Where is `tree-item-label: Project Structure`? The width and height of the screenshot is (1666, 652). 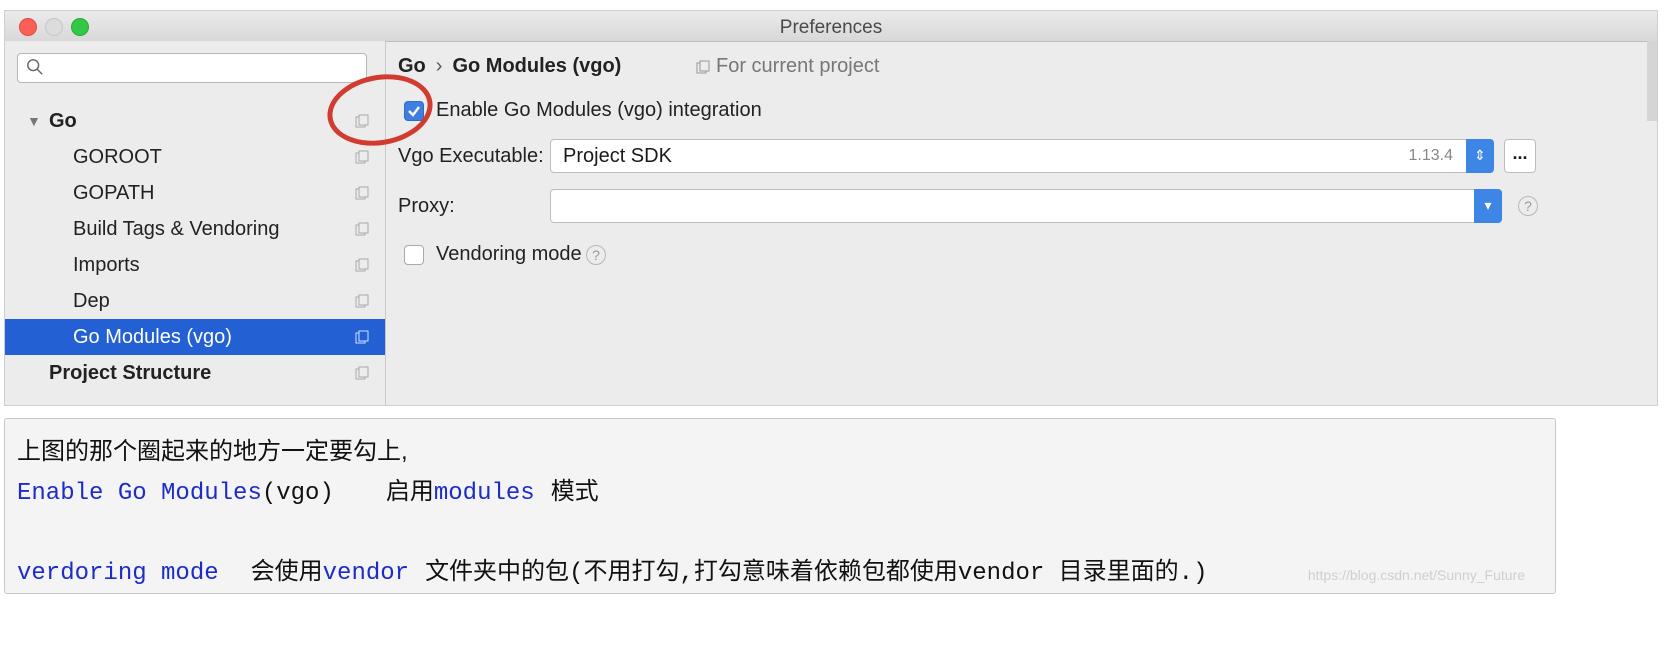
tree-item-label: Project Structure is located at coordinates (130, 373).